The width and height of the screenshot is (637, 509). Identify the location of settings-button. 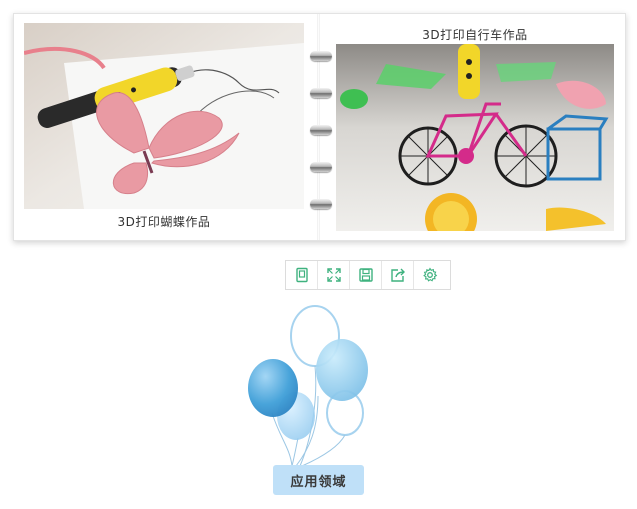
(430, 275).